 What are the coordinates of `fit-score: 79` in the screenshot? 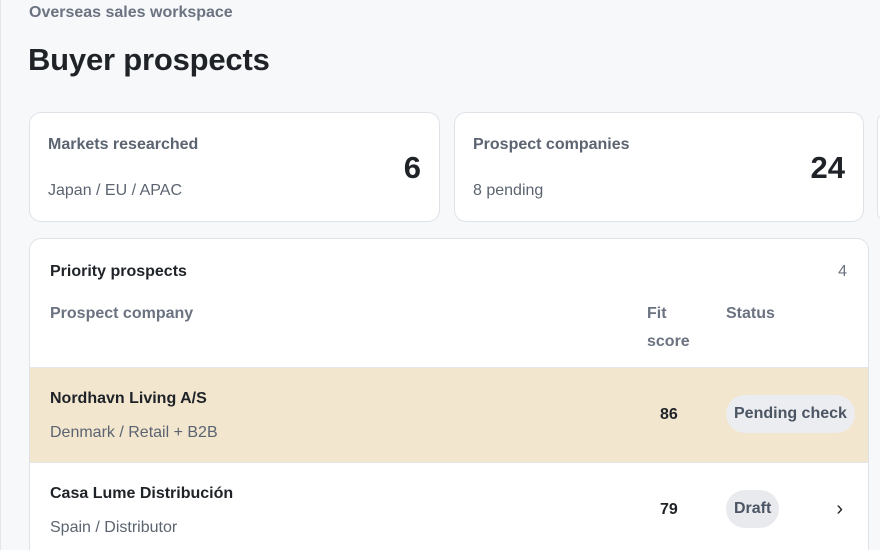 It's located at (669, 509).